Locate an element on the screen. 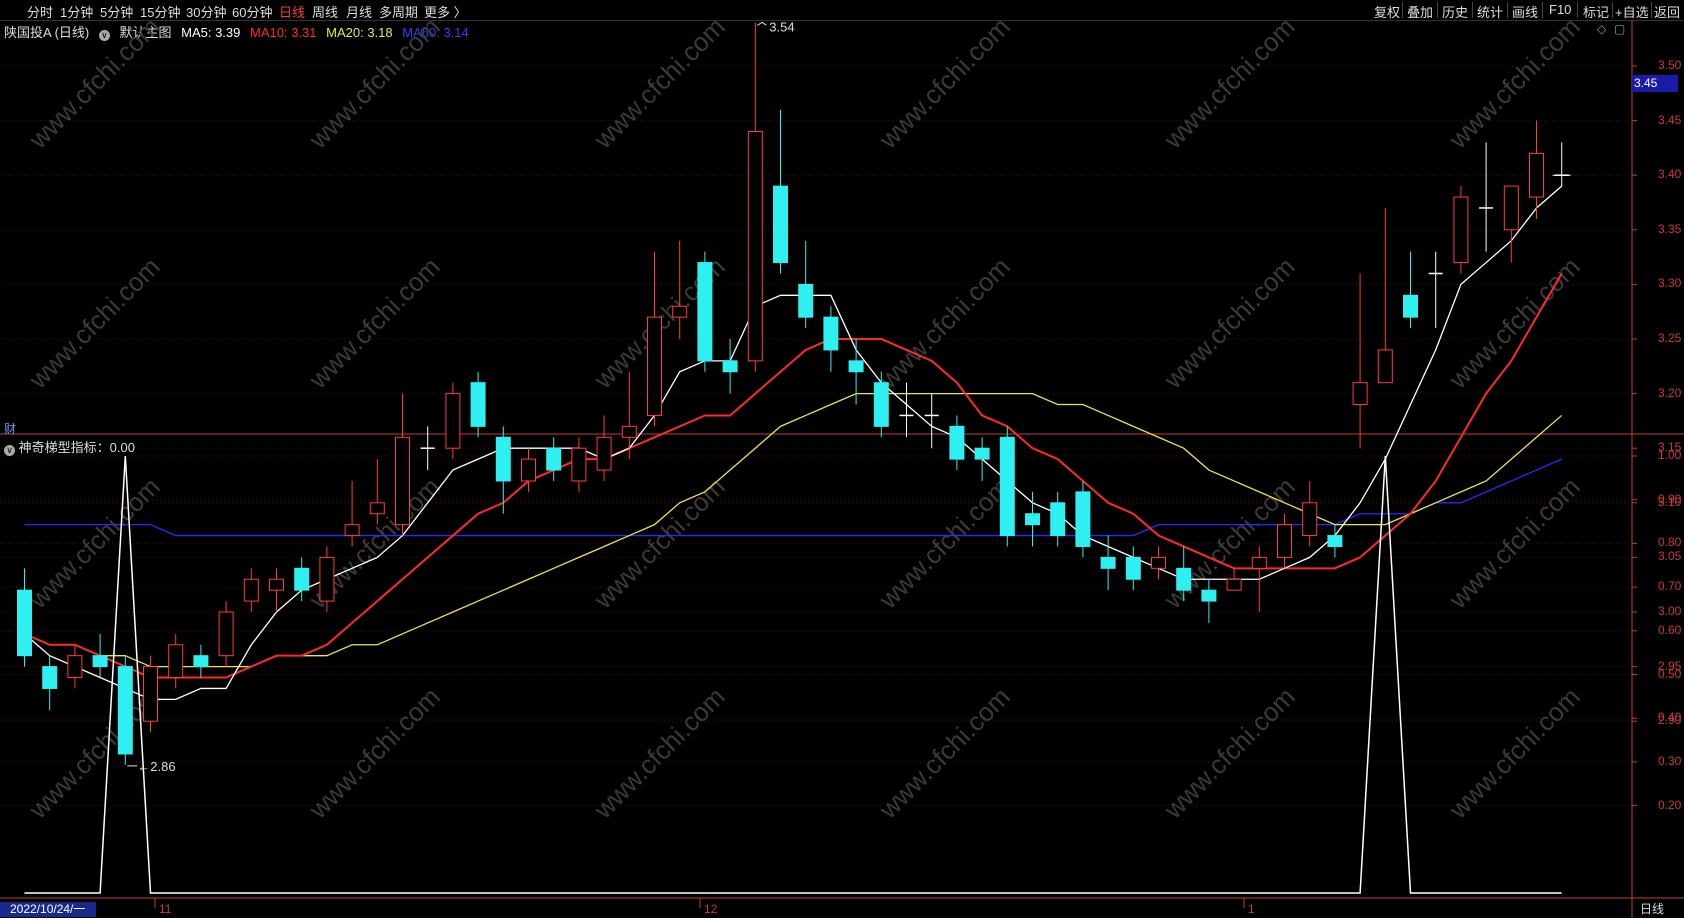  indicator-tick-label: 0.50 is located at coordinates (1670, 673).